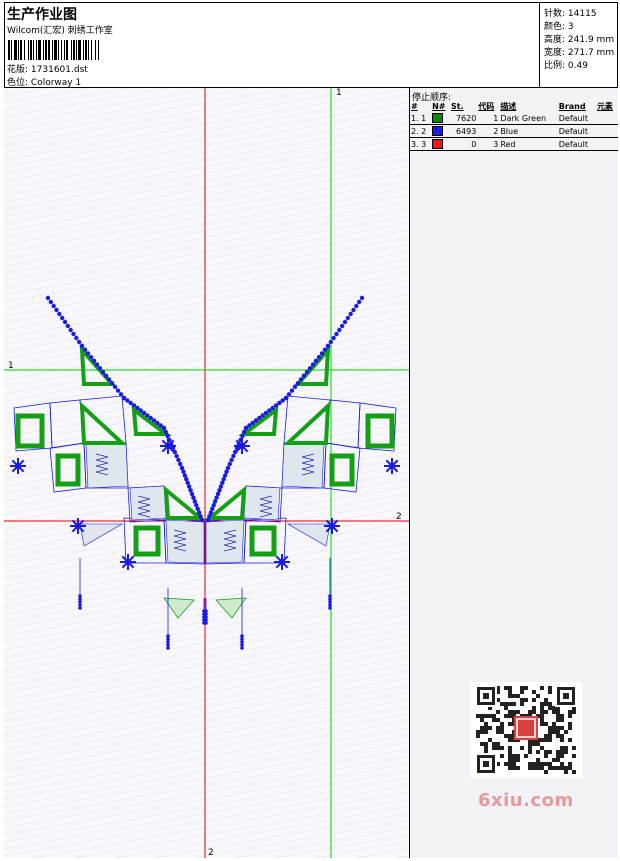 This screenshot has width=620, height=861. I want to click on colors-value: 3, so click(570, 27).